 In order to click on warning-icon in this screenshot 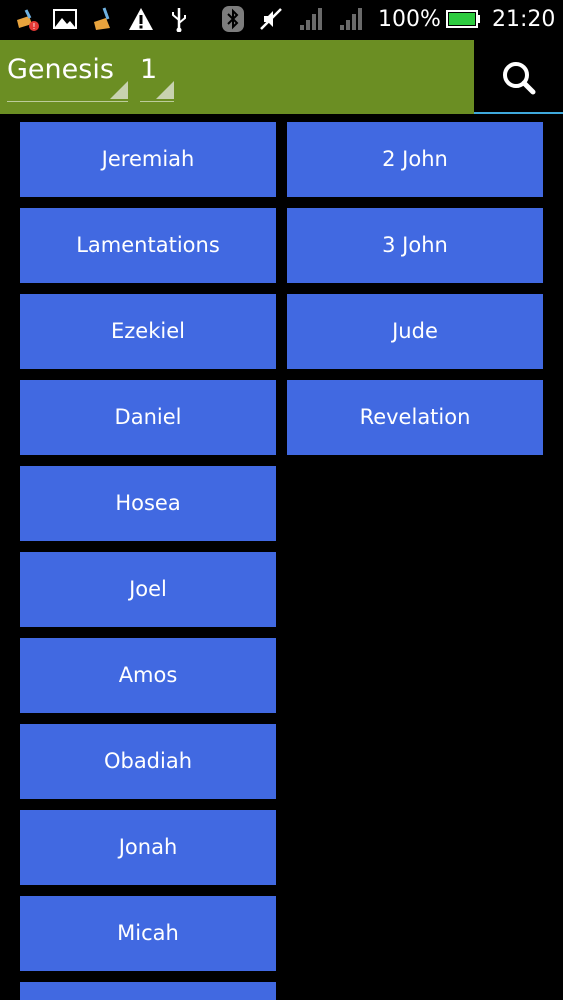, I will do `click(141, 19)`.